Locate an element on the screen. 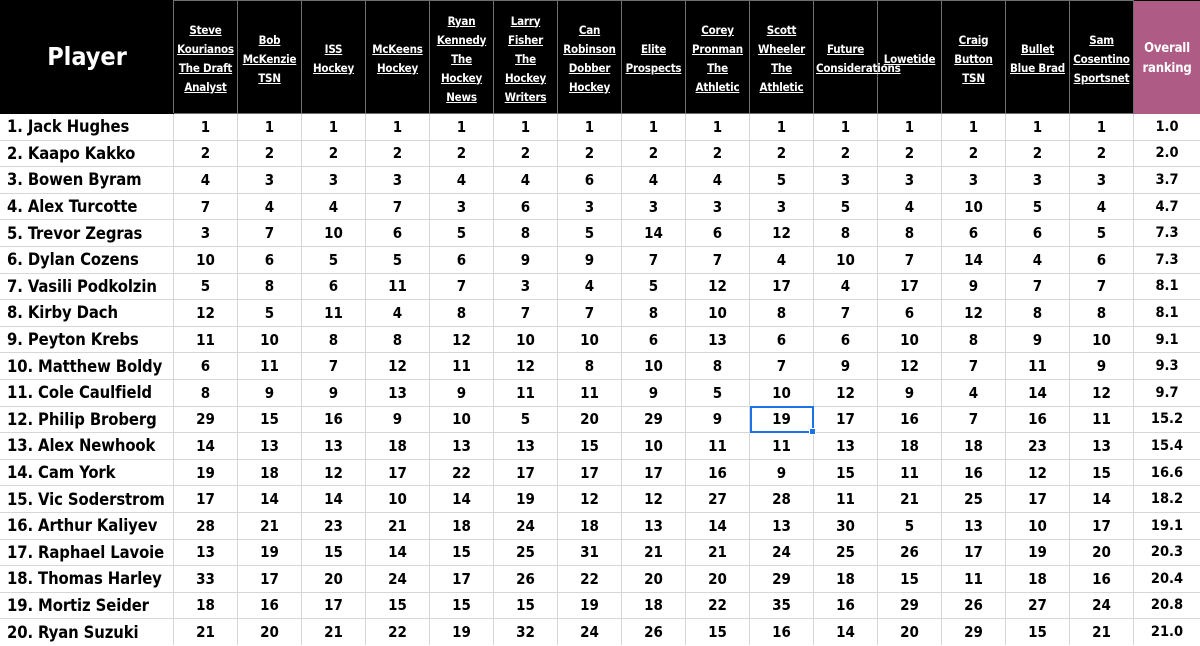 The height and width of the screenshot is (646, 1200). cell-overall-ranking: 9.7 is located at coordinates (1166, 392).